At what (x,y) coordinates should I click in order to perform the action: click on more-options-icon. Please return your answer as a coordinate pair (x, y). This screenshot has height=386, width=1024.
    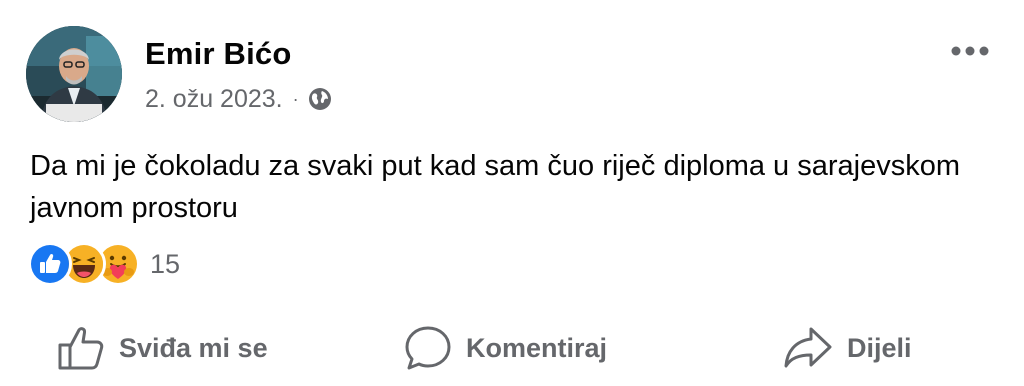
    Looking at the image, I should click on (970, 51).